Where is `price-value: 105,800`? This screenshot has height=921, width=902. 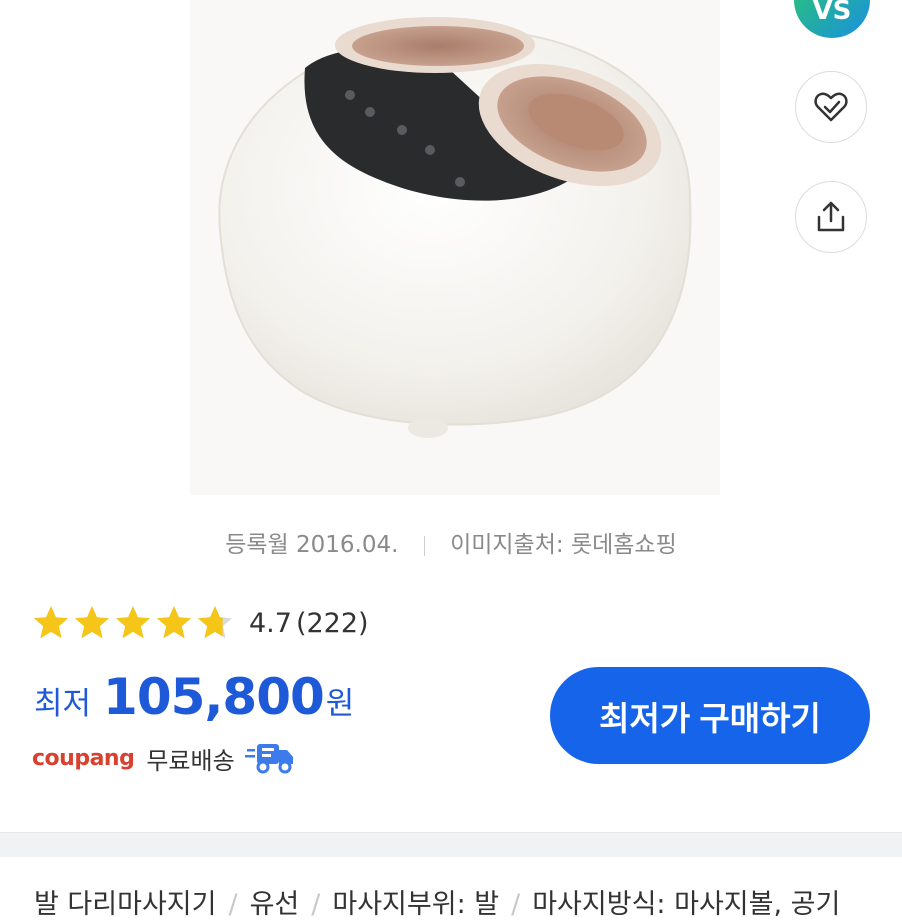 price-value: 105,800 is located at coordinates (214, 697).